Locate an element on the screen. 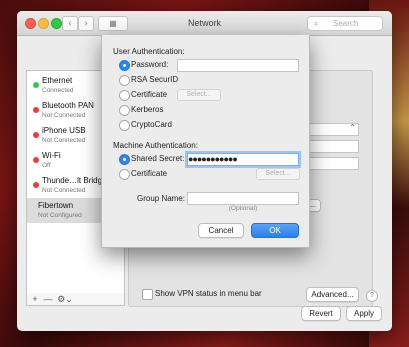  service-name: Thunde…lt Bridge is located at coordinates (74, 180).